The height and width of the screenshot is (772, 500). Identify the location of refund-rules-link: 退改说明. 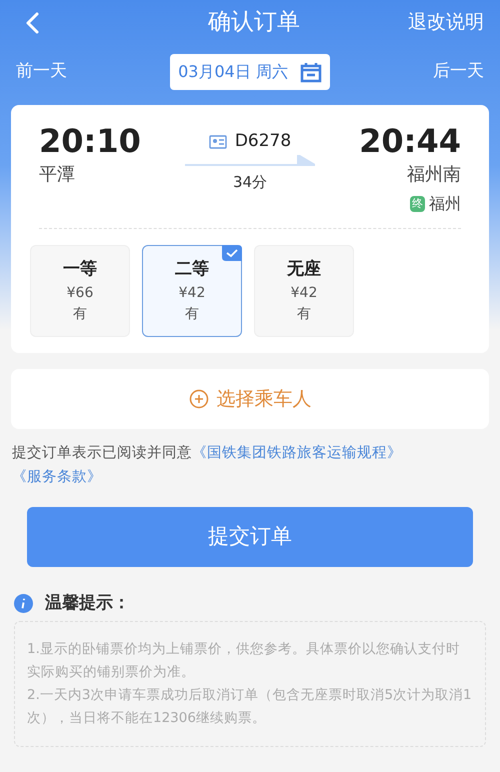
(446, 22).